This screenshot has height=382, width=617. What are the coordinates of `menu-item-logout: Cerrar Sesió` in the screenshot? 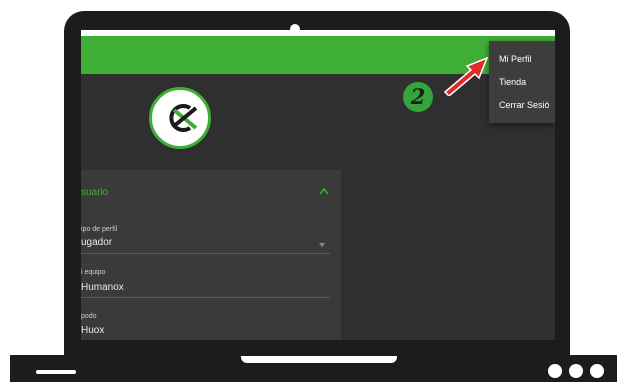 It's located at (524, 105).